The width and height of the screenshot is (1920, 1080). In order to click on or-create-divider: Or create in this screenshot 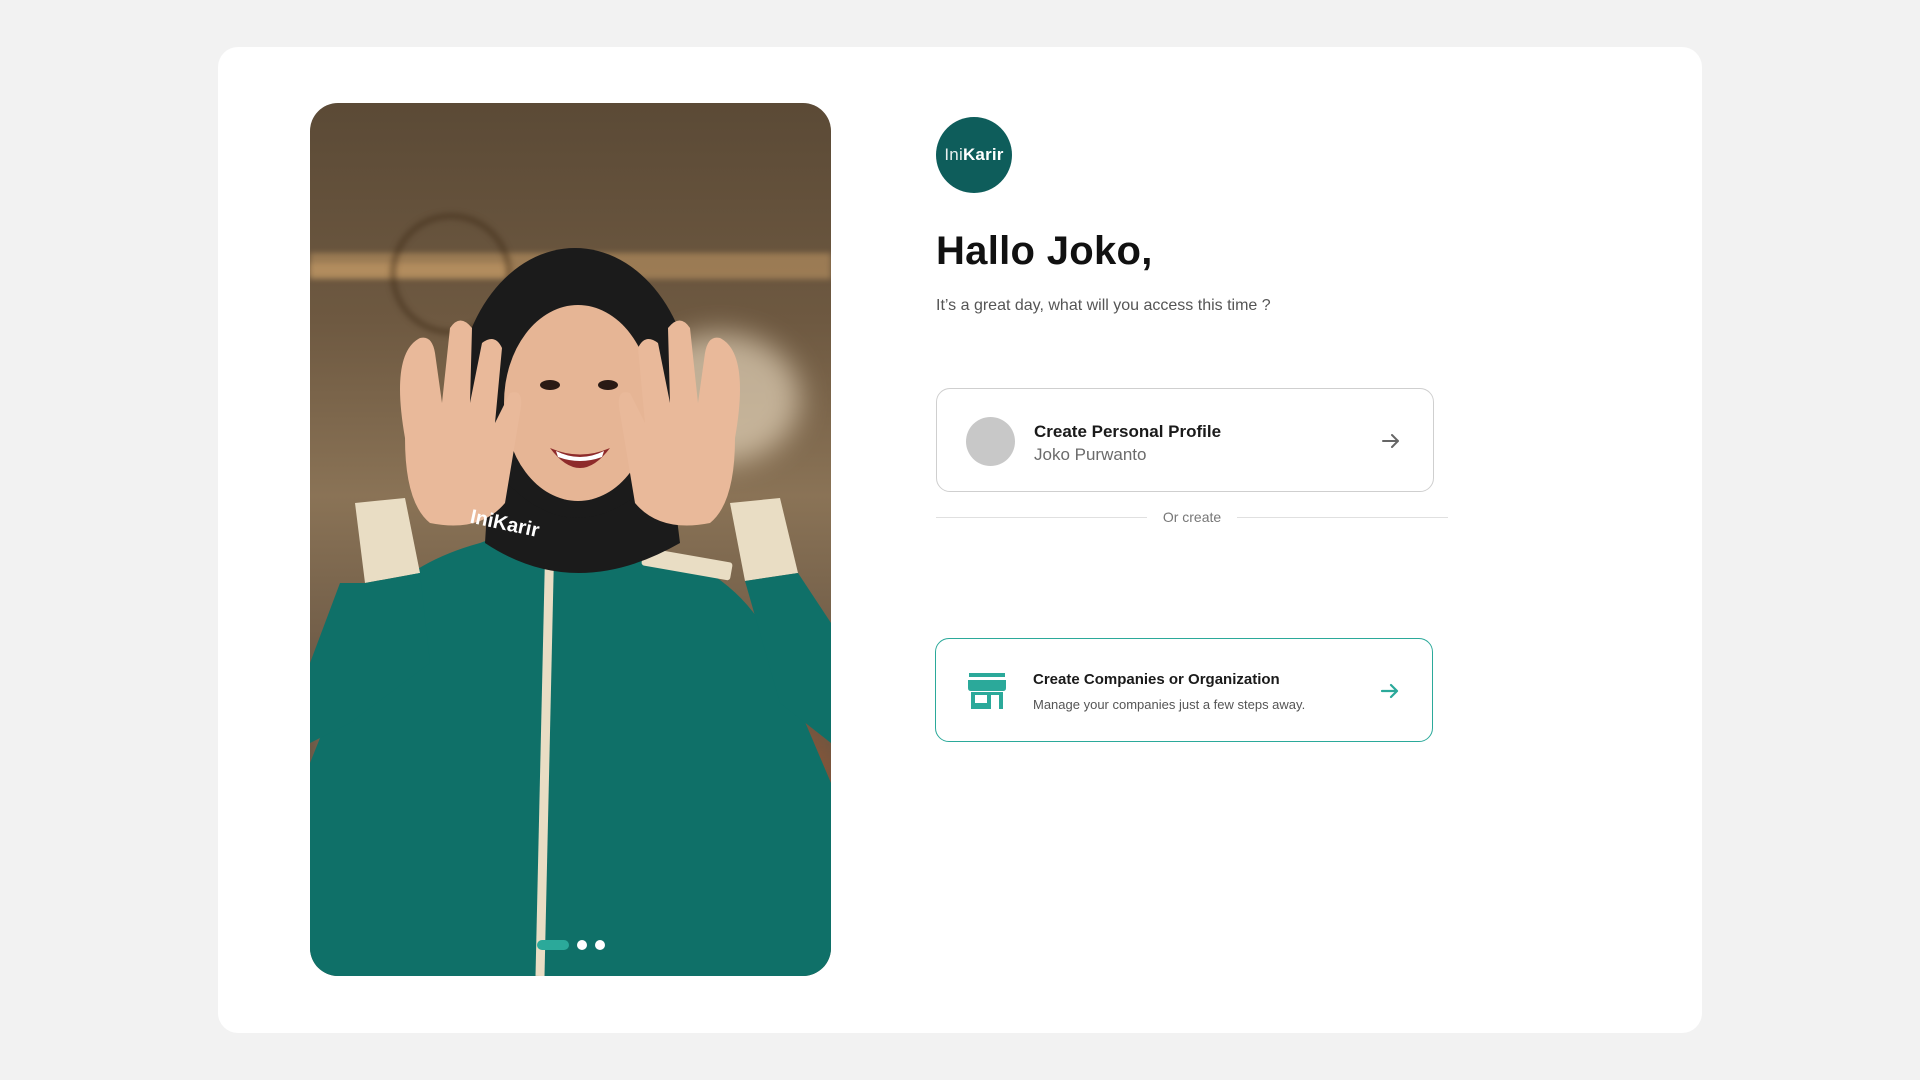, I will do `click(1192, 517)`.